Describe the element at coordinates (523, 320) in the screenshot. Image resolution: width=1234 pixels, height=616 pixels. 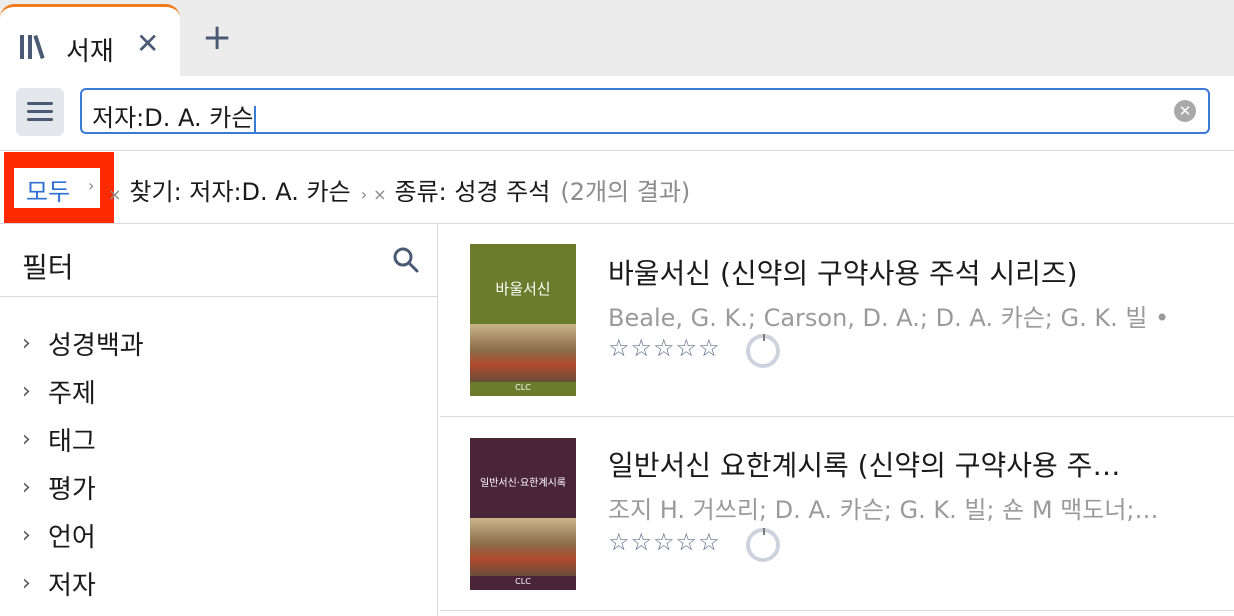
I see `book-cover: 바울서신 CLC` at that location.